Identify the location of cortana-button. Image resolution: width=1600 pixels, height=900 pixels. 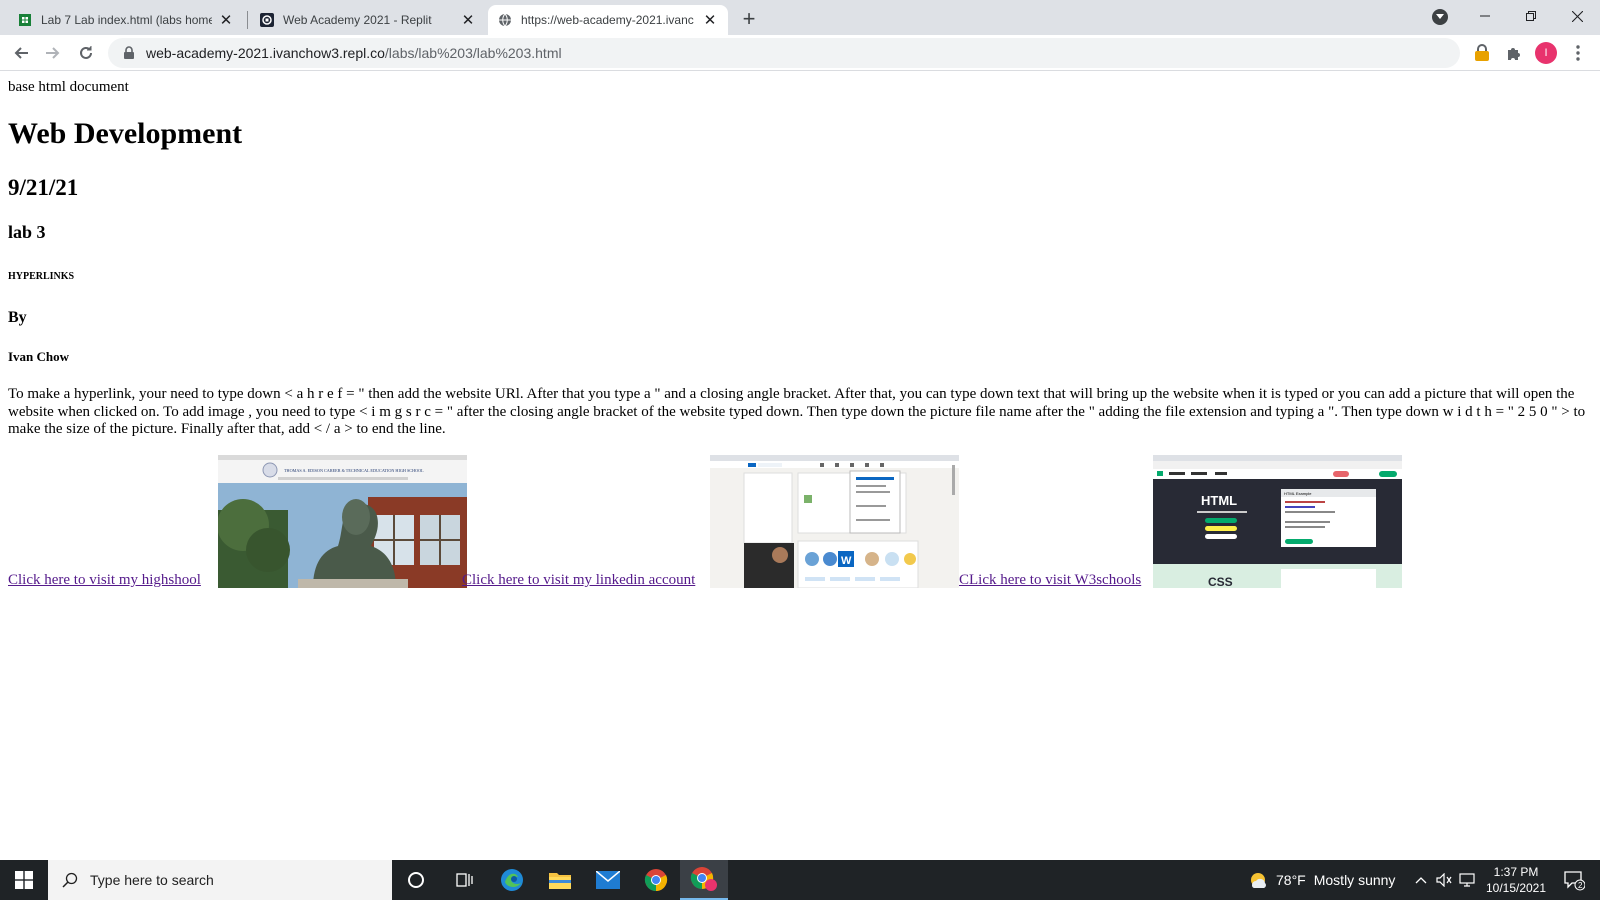
(416, 880).